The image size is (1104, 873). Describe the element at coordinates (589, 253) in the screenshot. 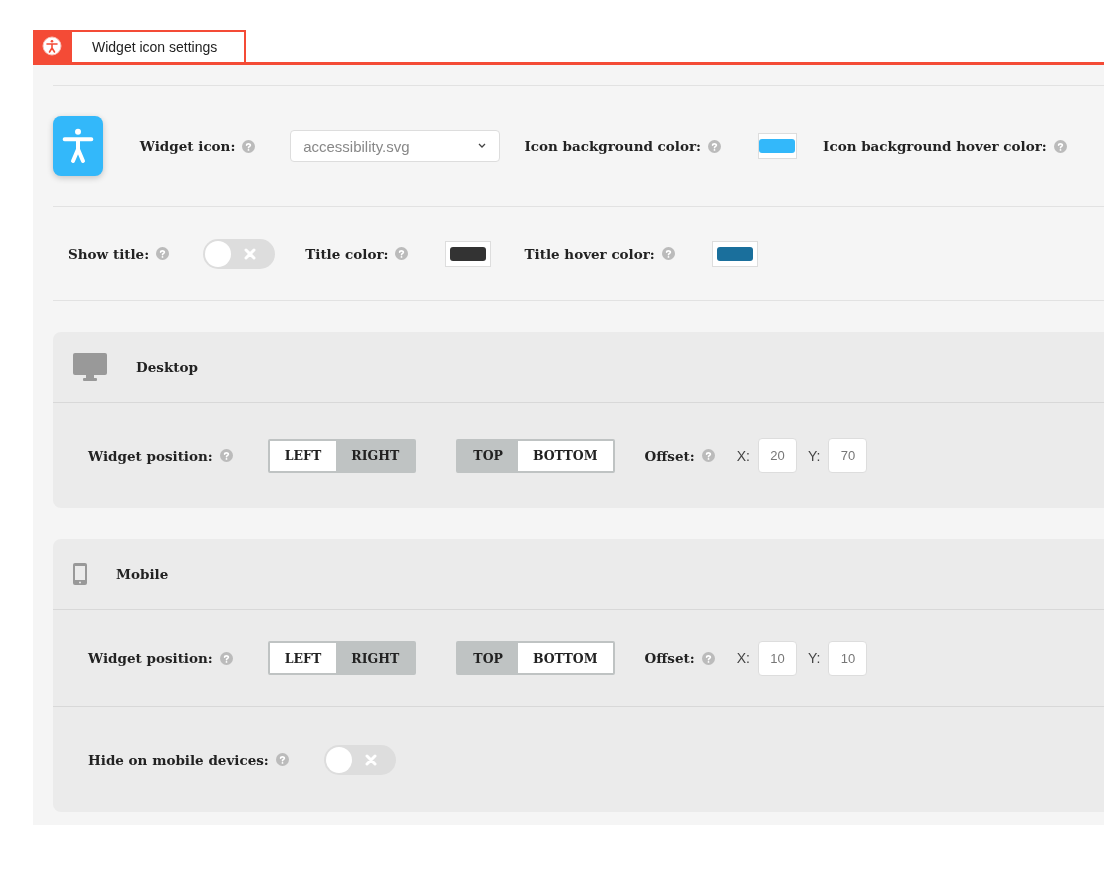

I see `field-label: Title hover color:` at that location.